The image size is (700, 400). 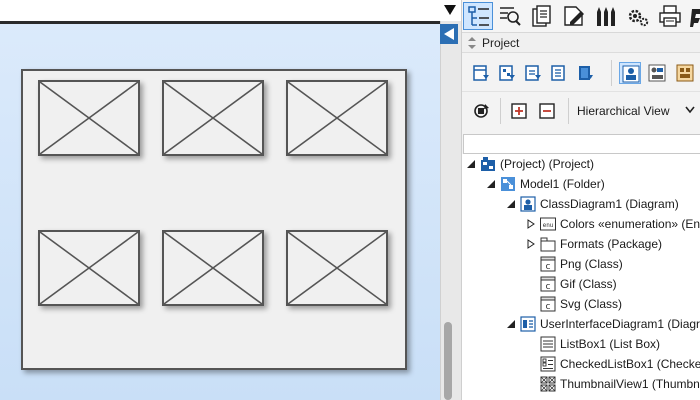 I want to click on new-book-button, so click(x=585, y=73).